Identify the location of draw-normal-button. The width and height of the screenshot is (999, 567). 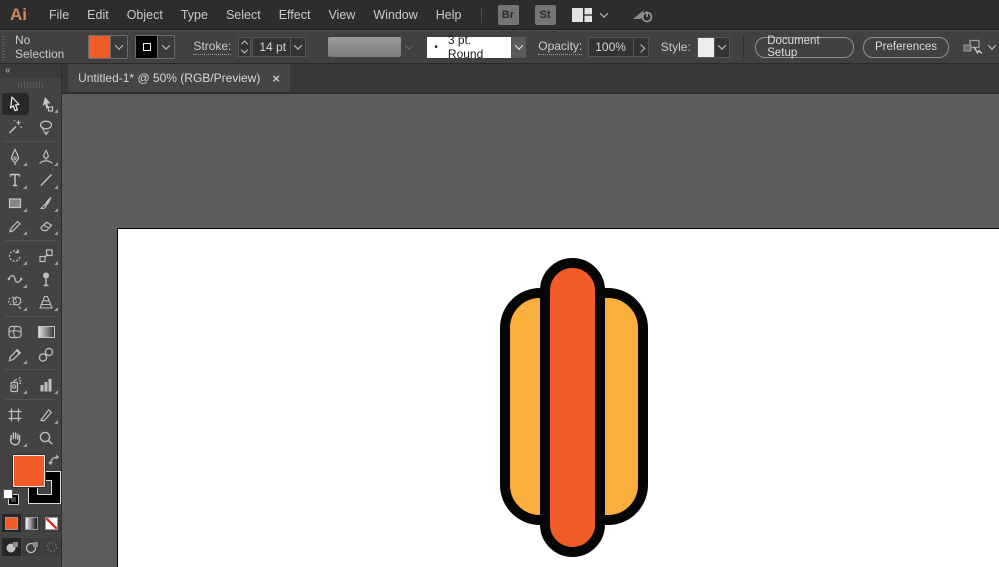
(11, 547).